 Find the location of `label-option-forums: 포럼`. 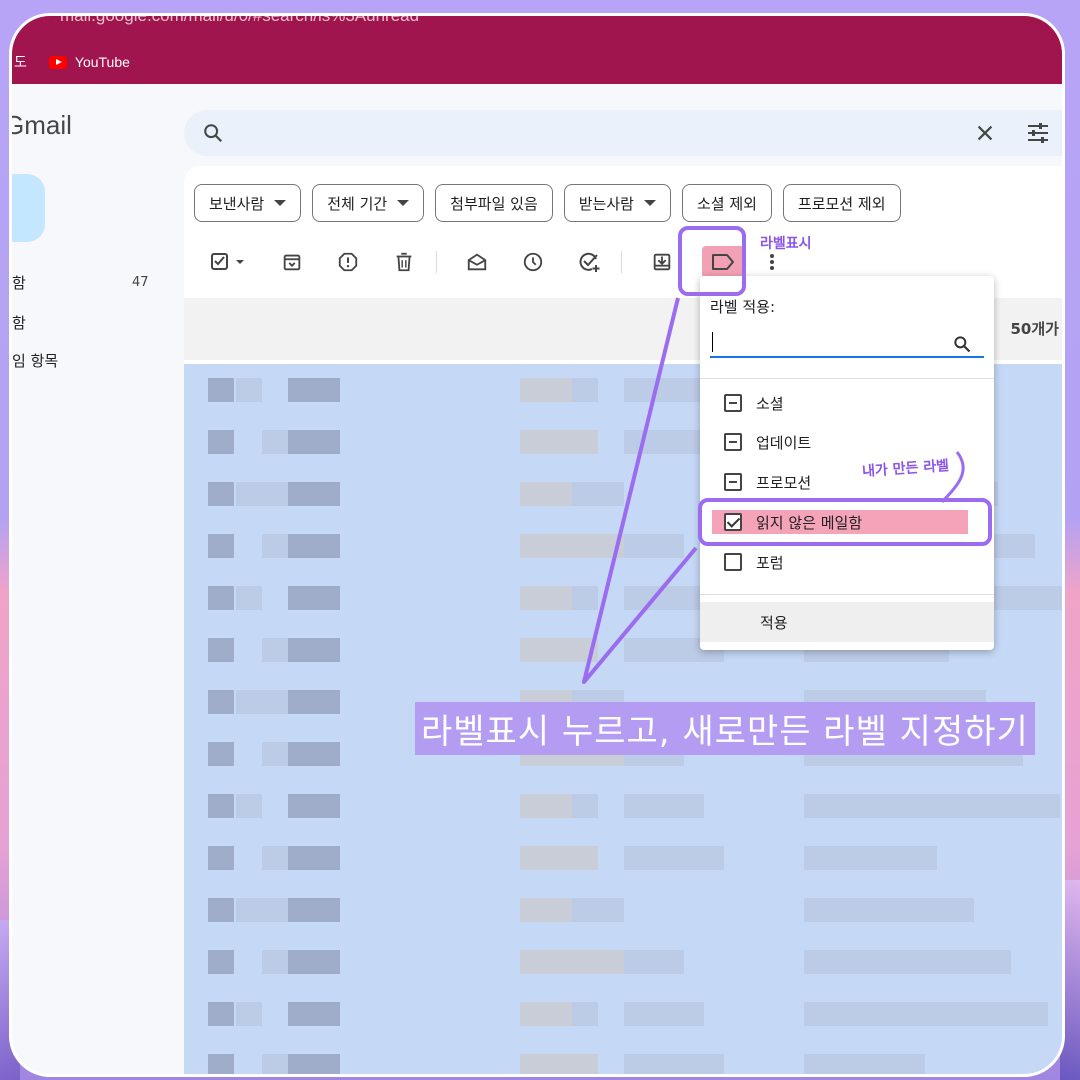

label-option-forums: 포럼 is located at coordinates (754, 562).